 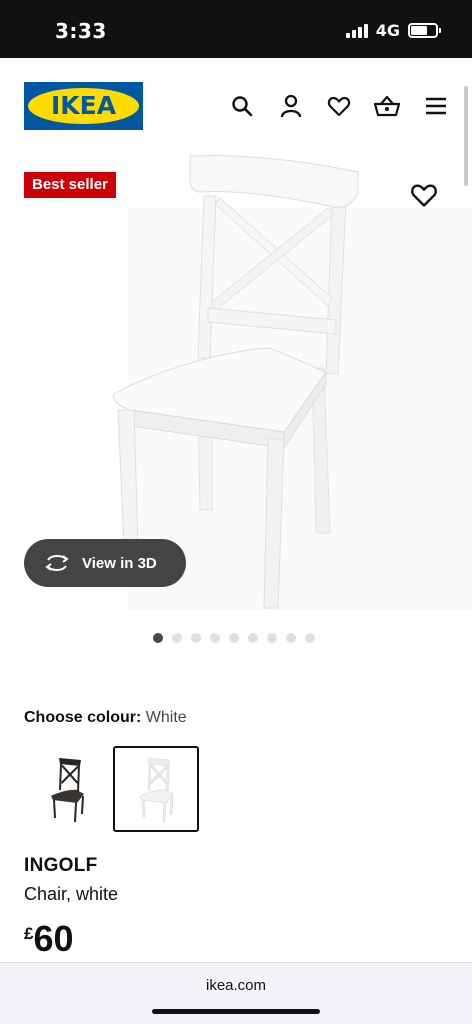 What do you see at coordinates (57, 563) in the screenshot?
I see `rotate-3d-icon` at bounding box center [57, 563].